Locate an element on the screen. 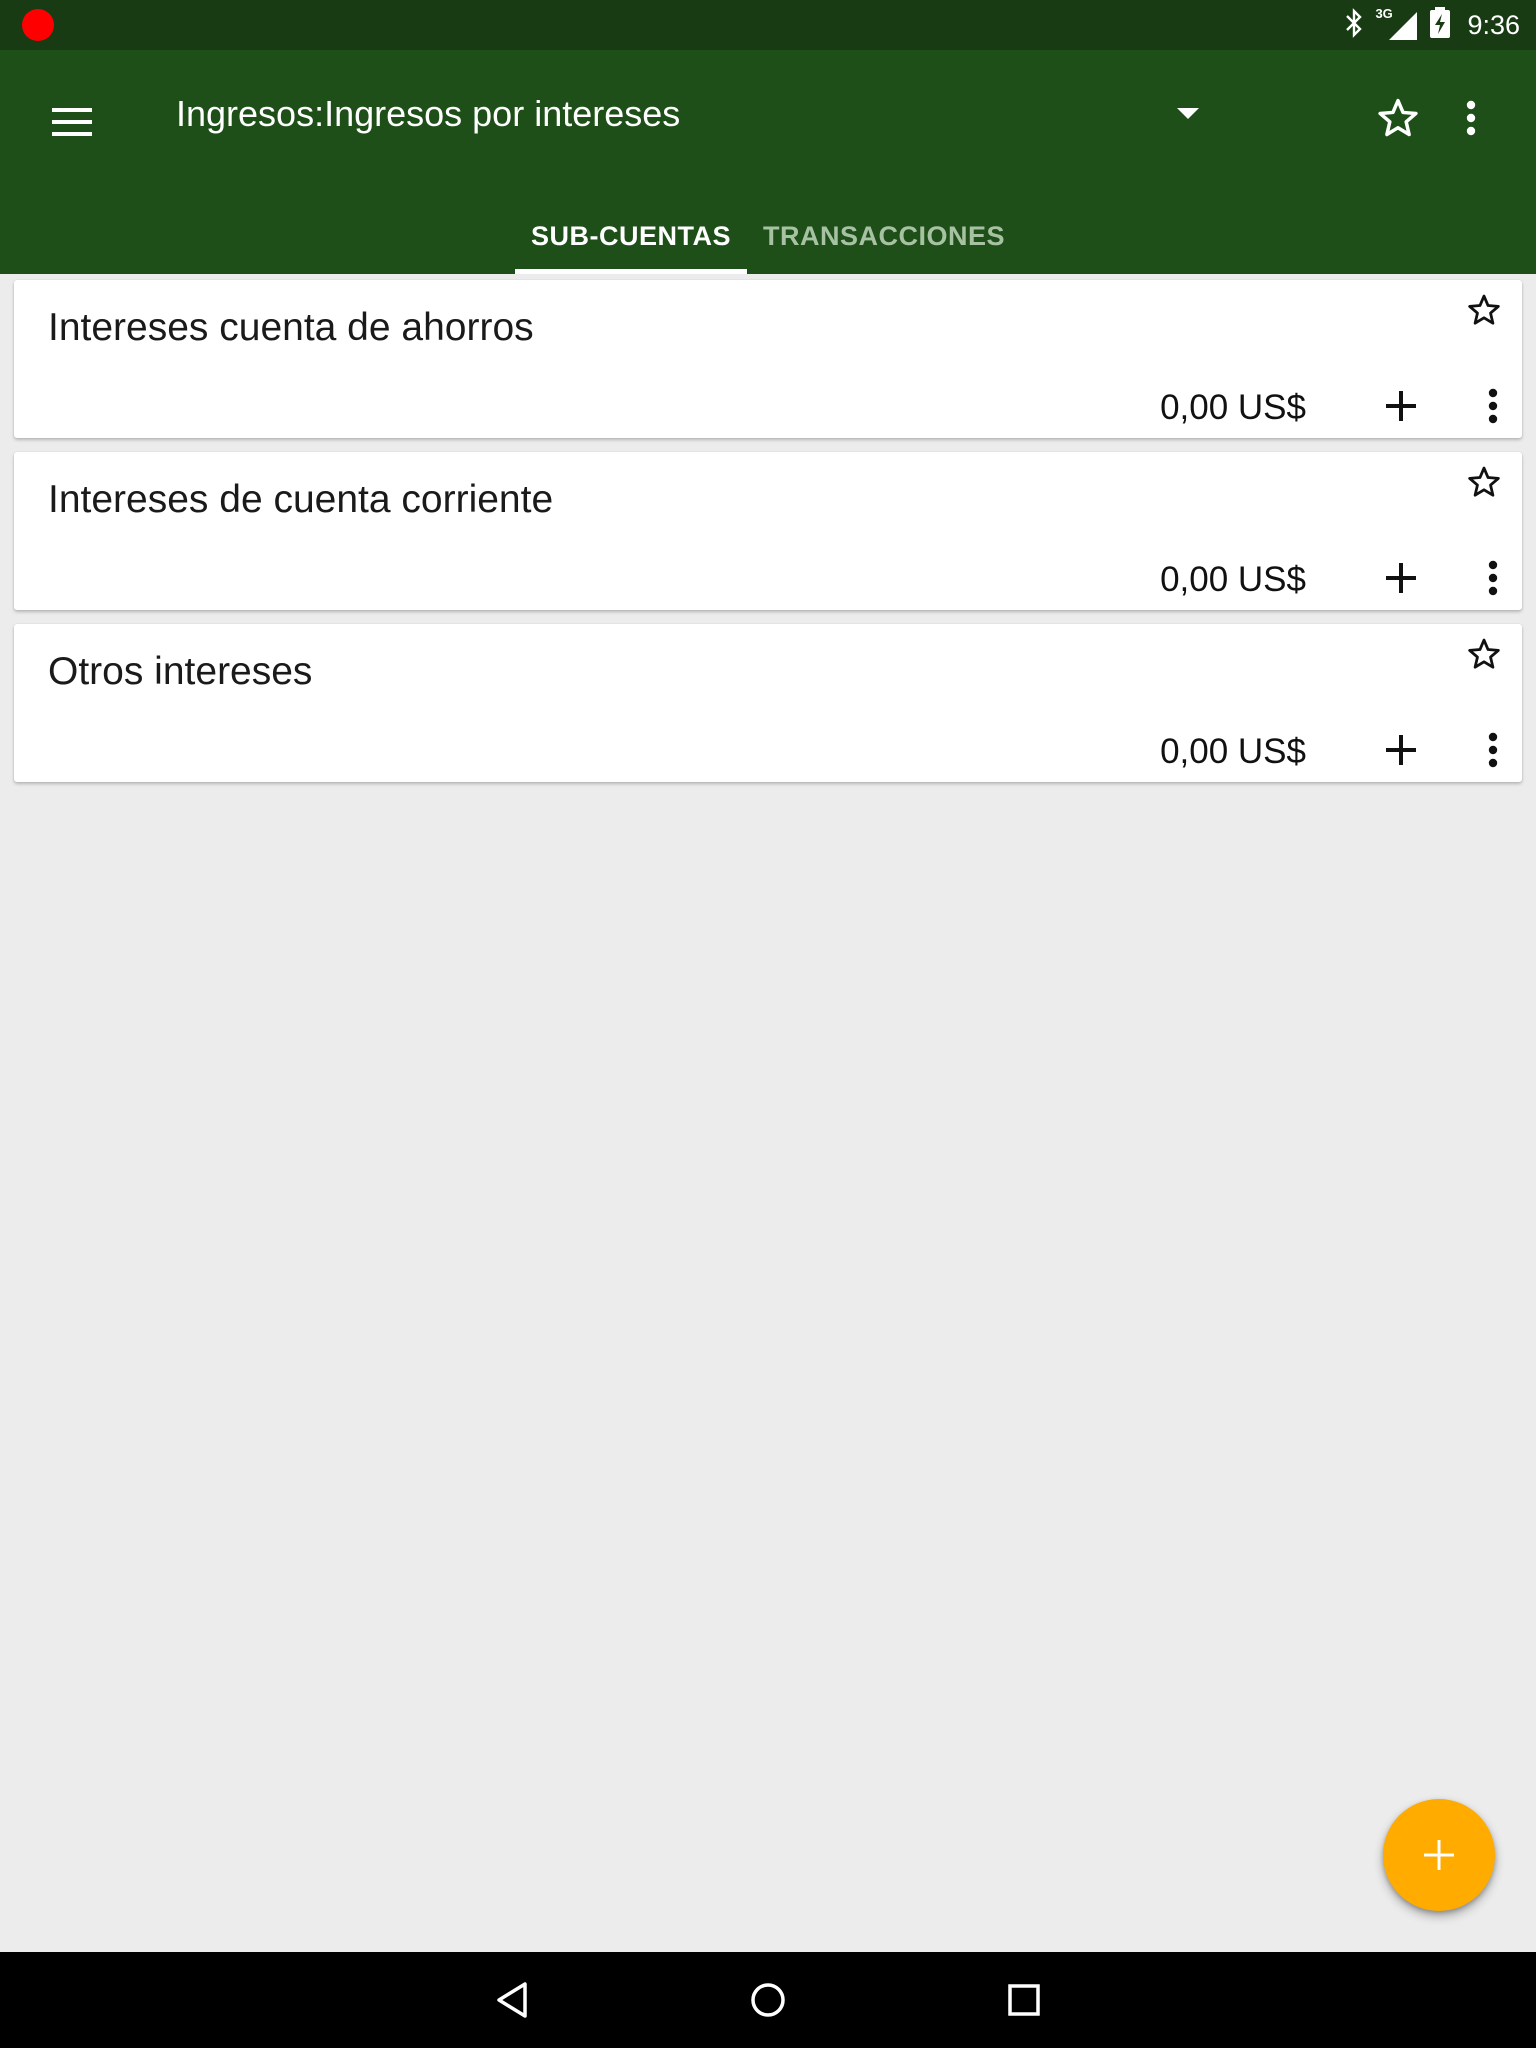 The image size is (1536, 2048). tab-label: TRANSACCIONES is located at coordinates (883, 235).